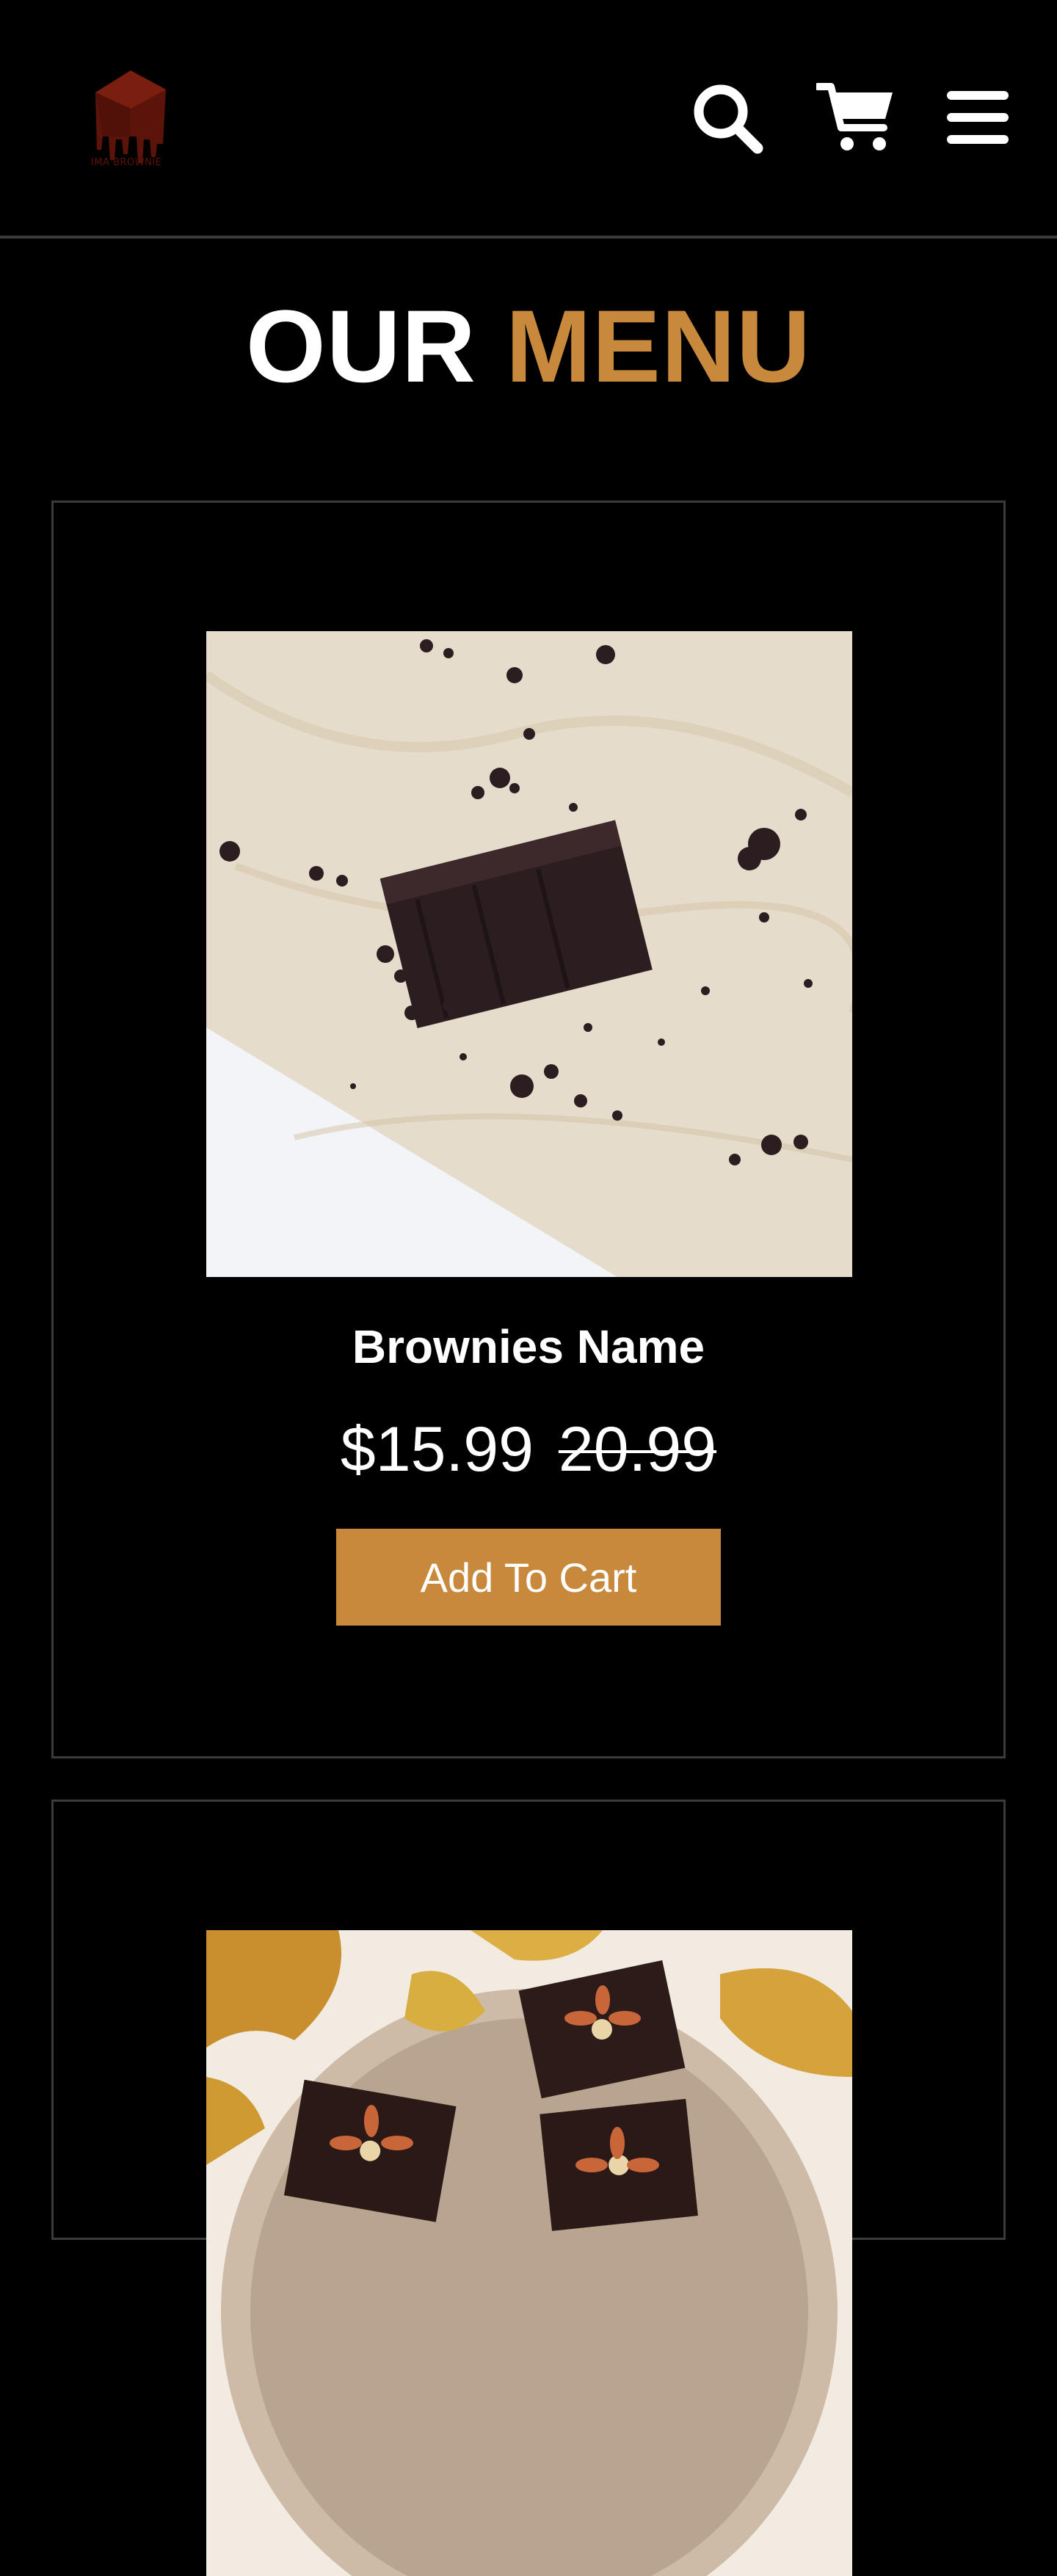 This screenshot has height=2576, width=1057. What do you see at coordinates (637, 1449) in the screenshot?
I see `original-price: 20.99` at bounding box center [637, 1449].